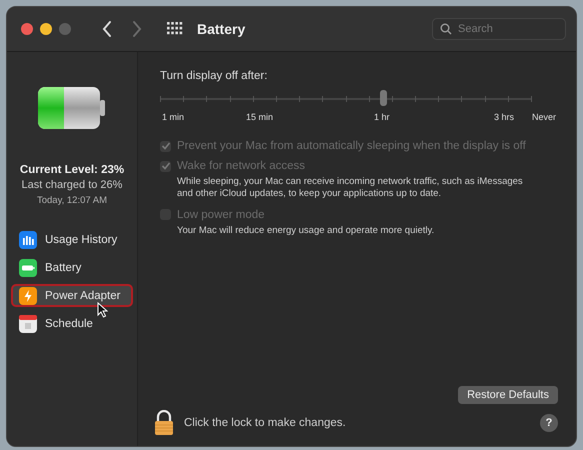  What do you see at coordinates (544, 117) in the screenshot?
I see `tick-label: Never` at bounding box center [544, 117].